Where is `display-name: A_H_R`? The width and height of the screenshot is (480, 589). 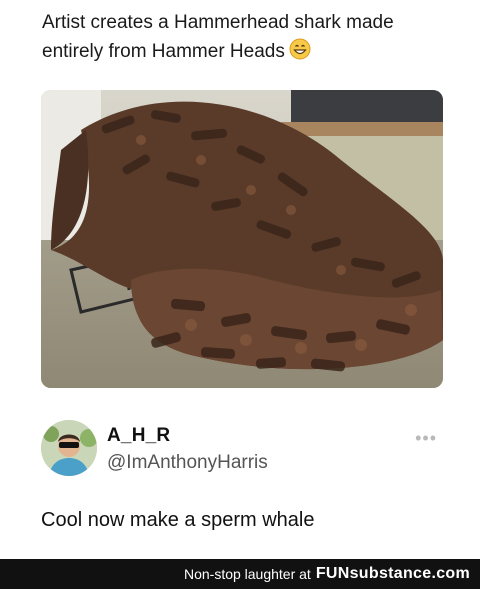 display-name: A_H_R is located at coordinates (187, 436).